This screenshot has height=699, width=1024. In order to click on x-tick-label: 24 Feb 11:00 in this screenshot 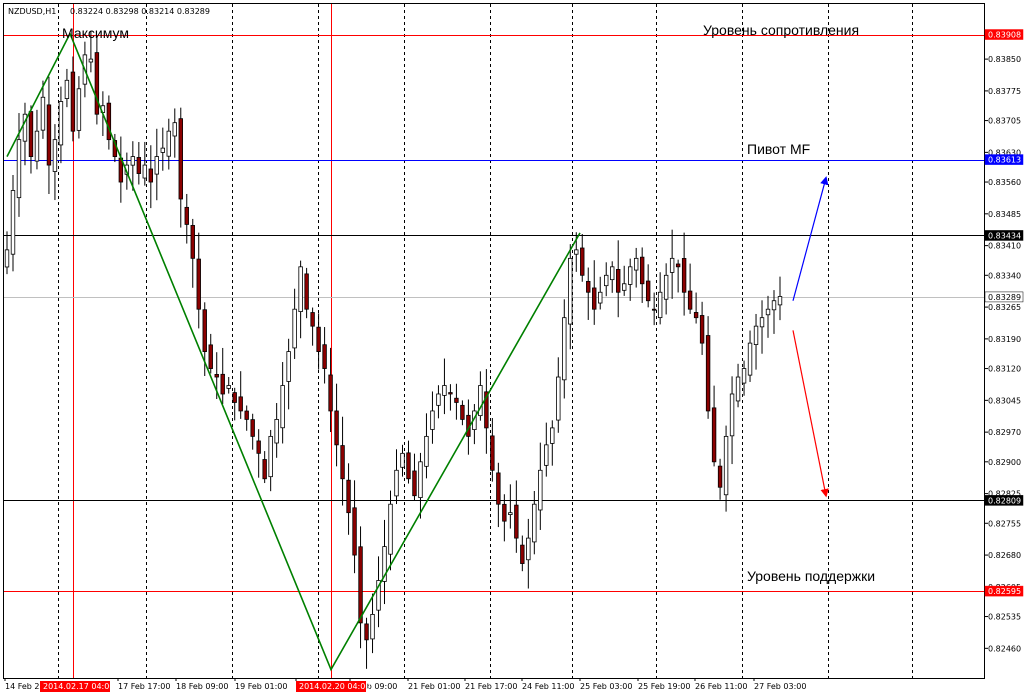, I will do `click(548, 686)`.